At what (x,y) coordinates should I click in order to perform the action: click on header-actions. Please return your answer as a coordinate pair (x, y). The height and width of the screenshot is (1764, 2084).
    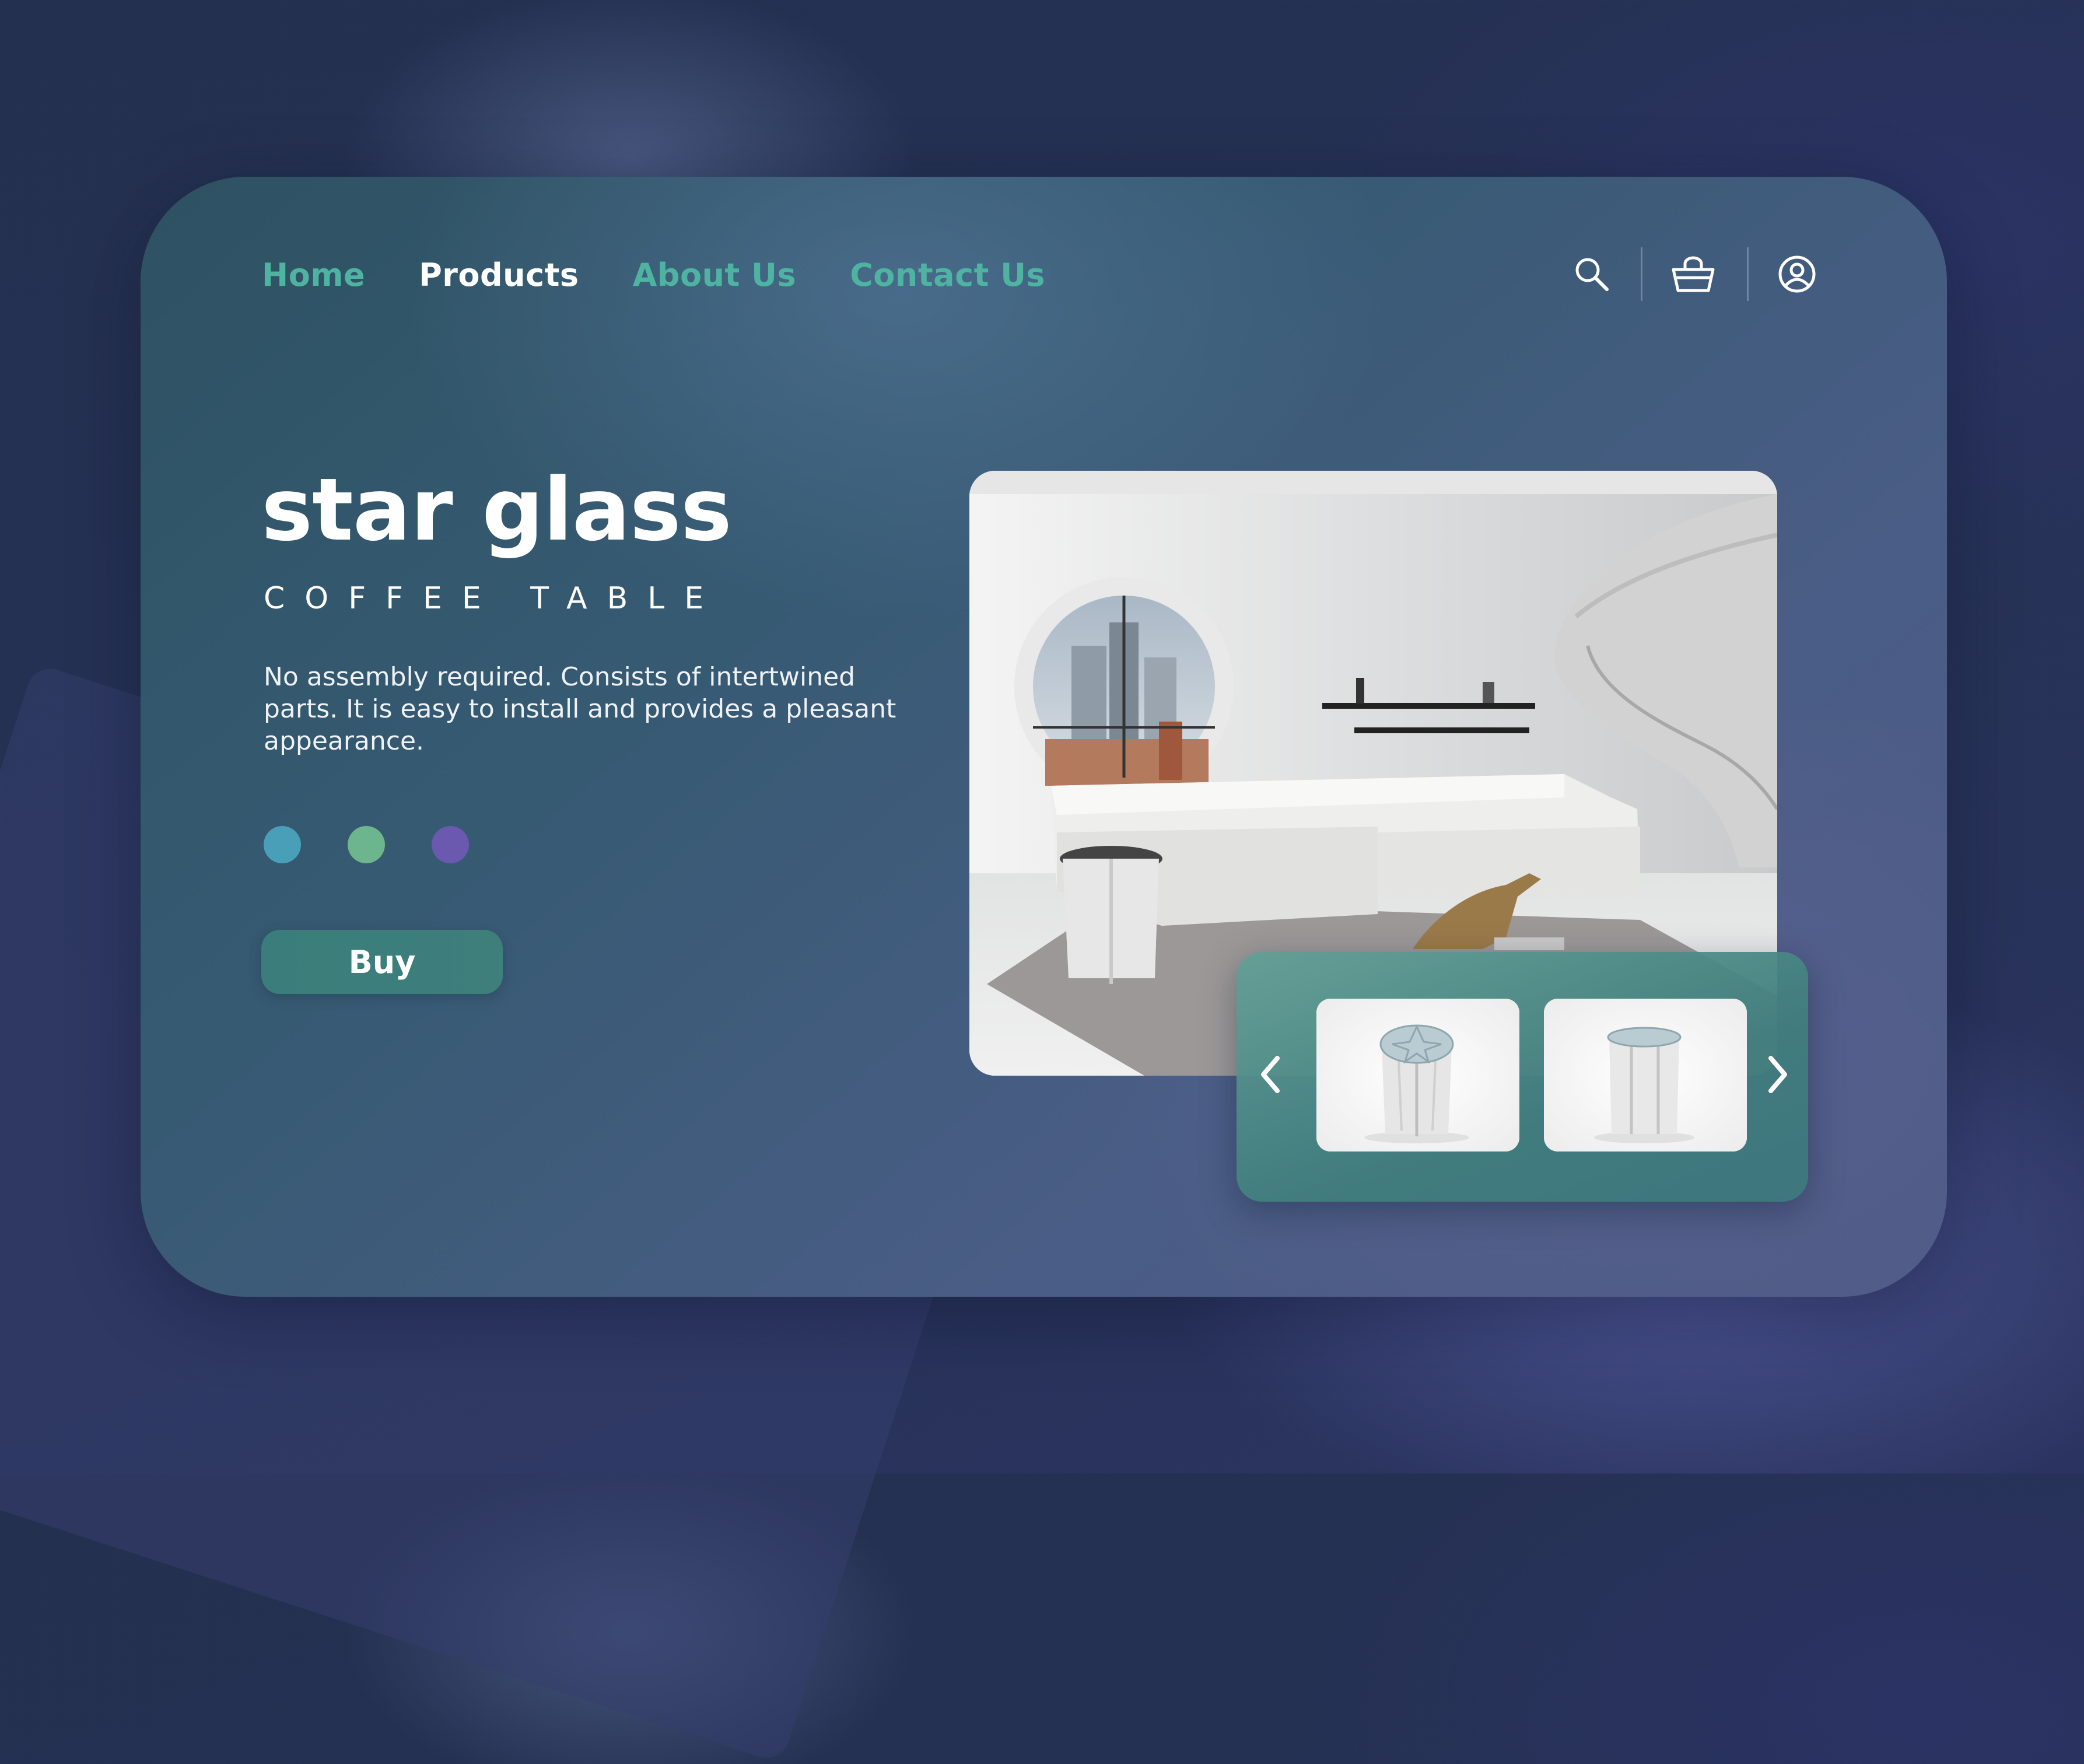
    Looking at the image, I should click on (1694, 274).